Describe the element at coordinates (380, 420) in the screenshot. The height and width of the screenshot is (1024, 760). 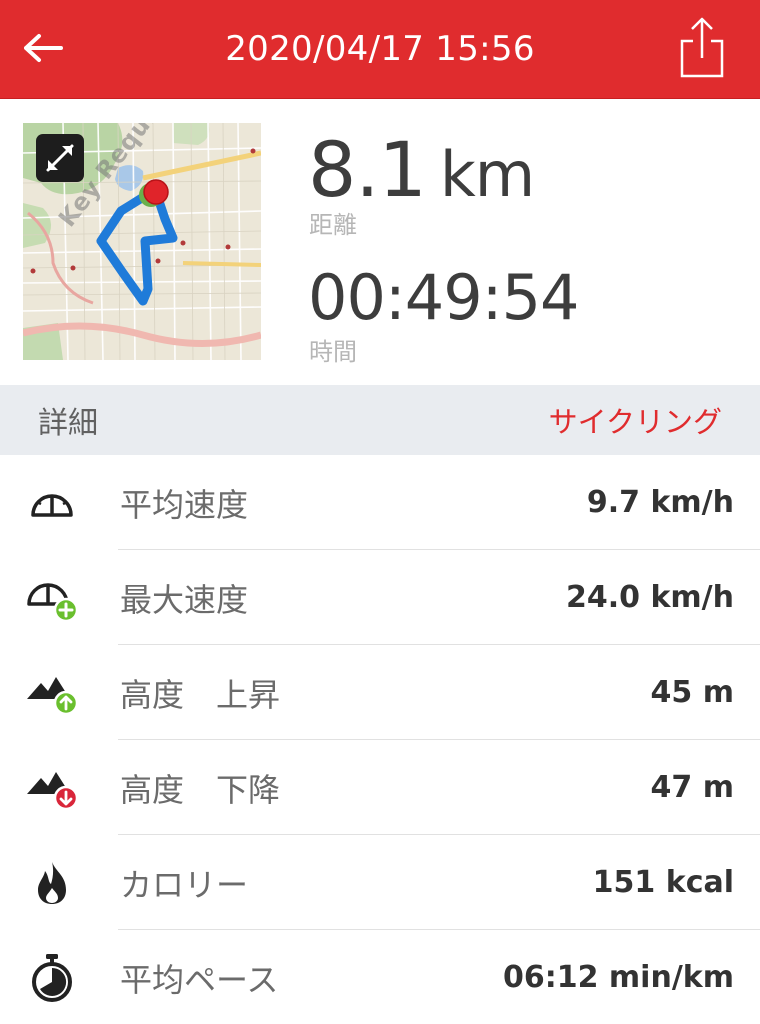
I see `details-section-header: 詳細 サイクリング` at that location.